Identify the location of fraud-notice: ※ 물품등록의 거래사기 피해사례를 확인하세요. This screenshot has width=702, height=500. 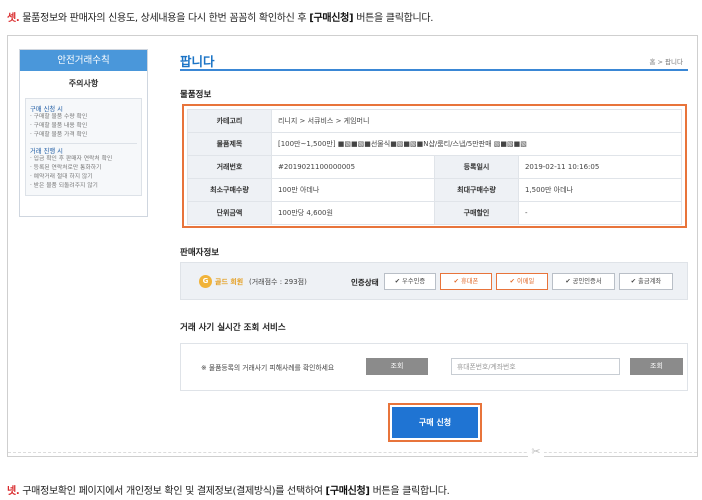
(268, 368).